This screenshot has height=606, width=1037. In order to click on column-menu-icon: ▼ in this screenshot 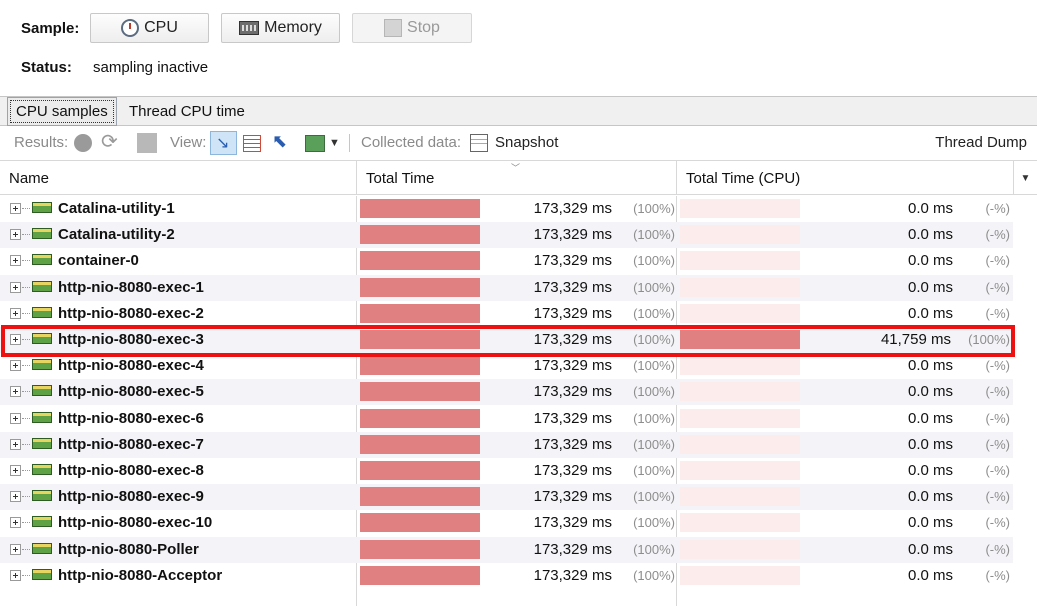, I will do `click(1025, 178)`.